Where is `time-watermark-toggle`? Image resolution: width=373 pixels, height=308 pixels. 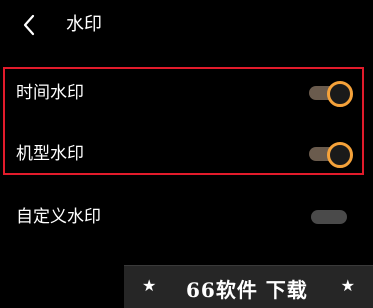
time-watermark-toggle is located at coordinates (331, 94).